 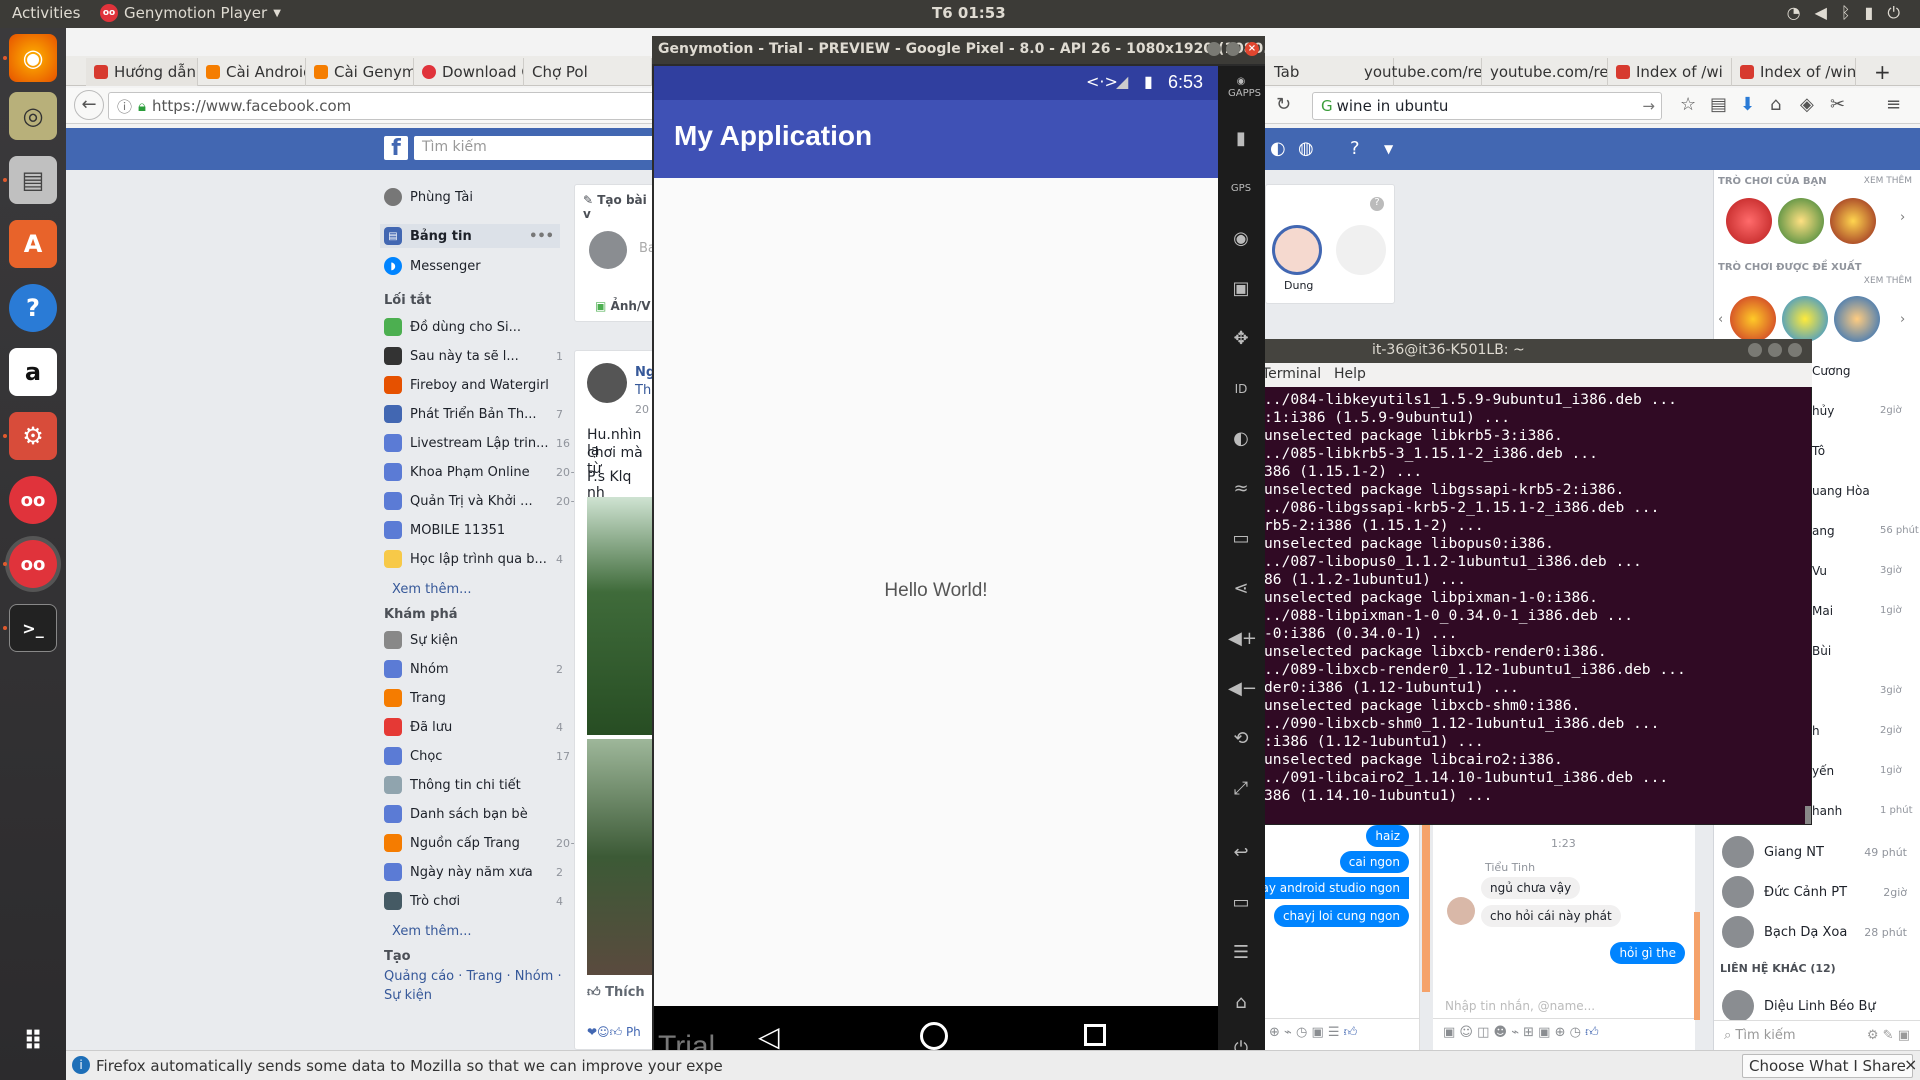 What do you see at coordinates (1893, 13) in the screenshot?
I see `power-icon: ⏻` at bounding box center [1893, 13].